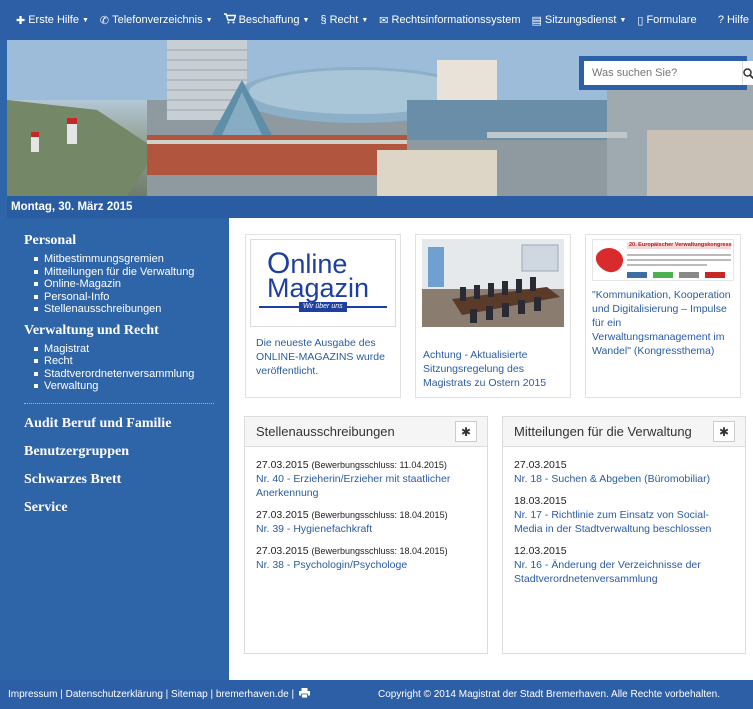 The width and height of the screenshot is (753, 709). Describe the element at coordinates (131, 349) in the screenshot. I see `sidebar-item: Magistrat` at that location.